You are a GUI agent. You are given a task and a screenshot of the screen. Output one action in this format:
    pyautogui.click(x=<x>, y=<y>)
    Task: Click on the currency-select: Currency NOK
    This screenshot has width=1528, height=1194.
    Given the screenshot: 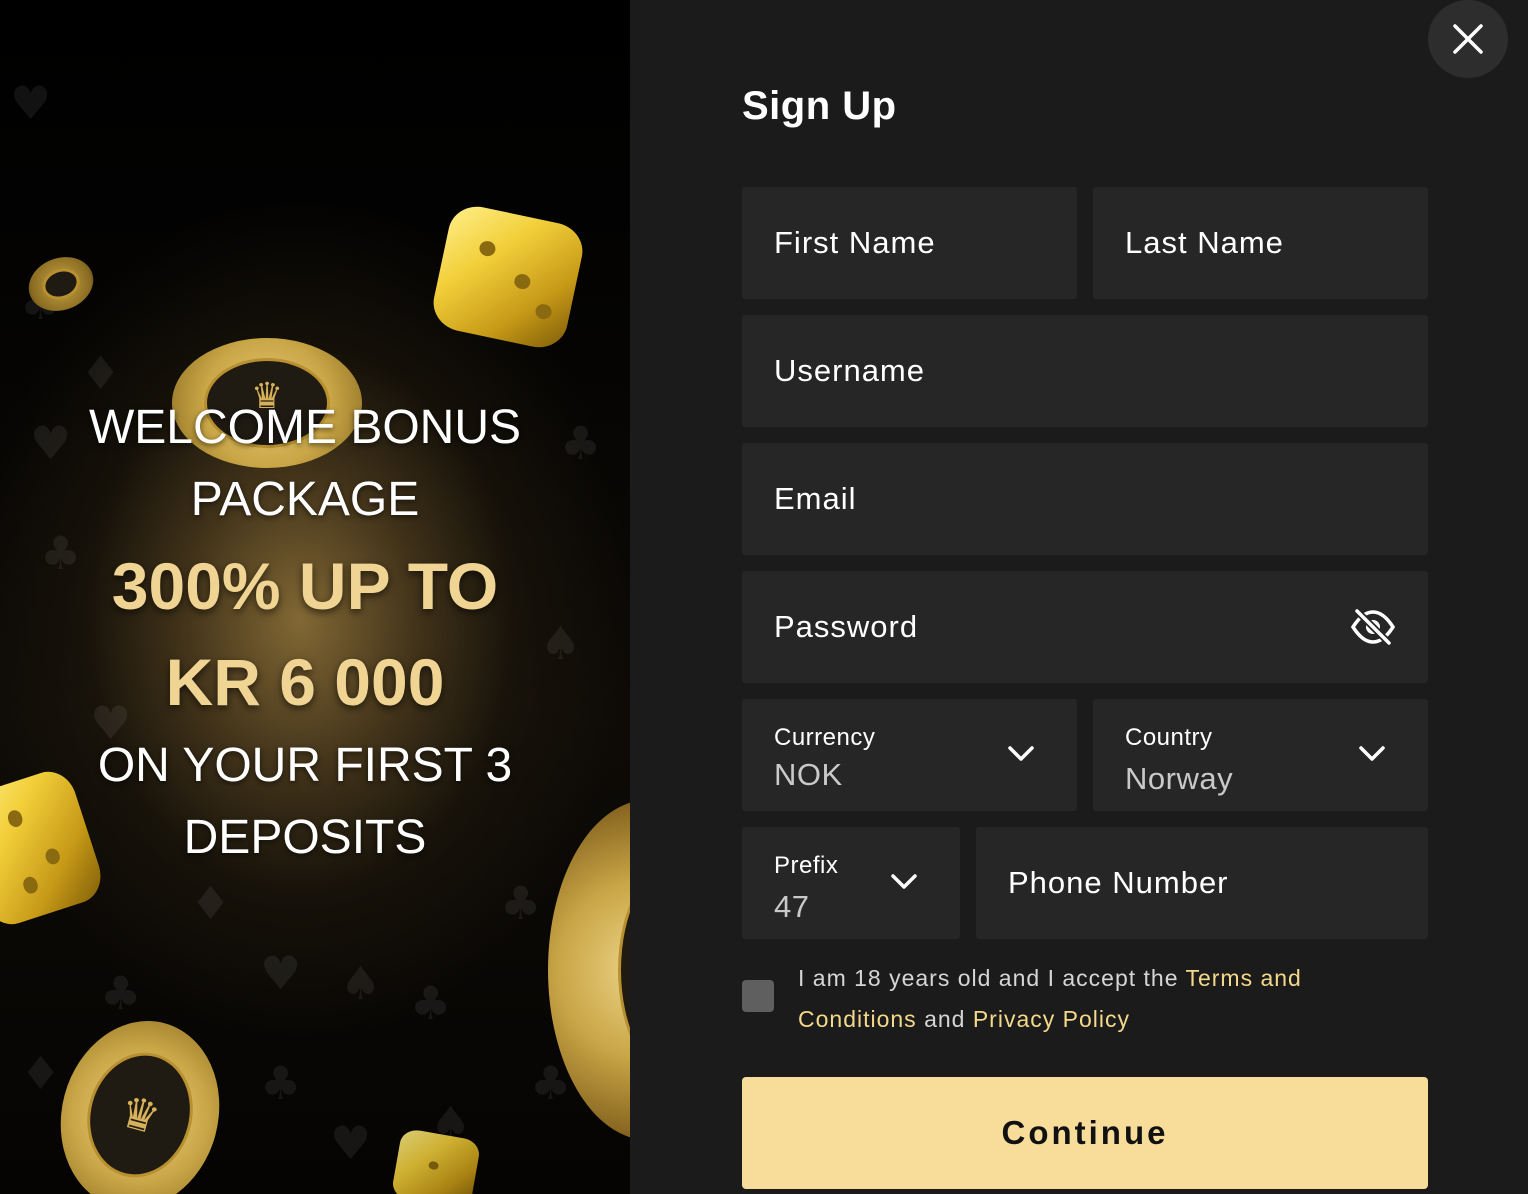 What is the action you would take?
    pyautogui.click(x=909, y=755)
    